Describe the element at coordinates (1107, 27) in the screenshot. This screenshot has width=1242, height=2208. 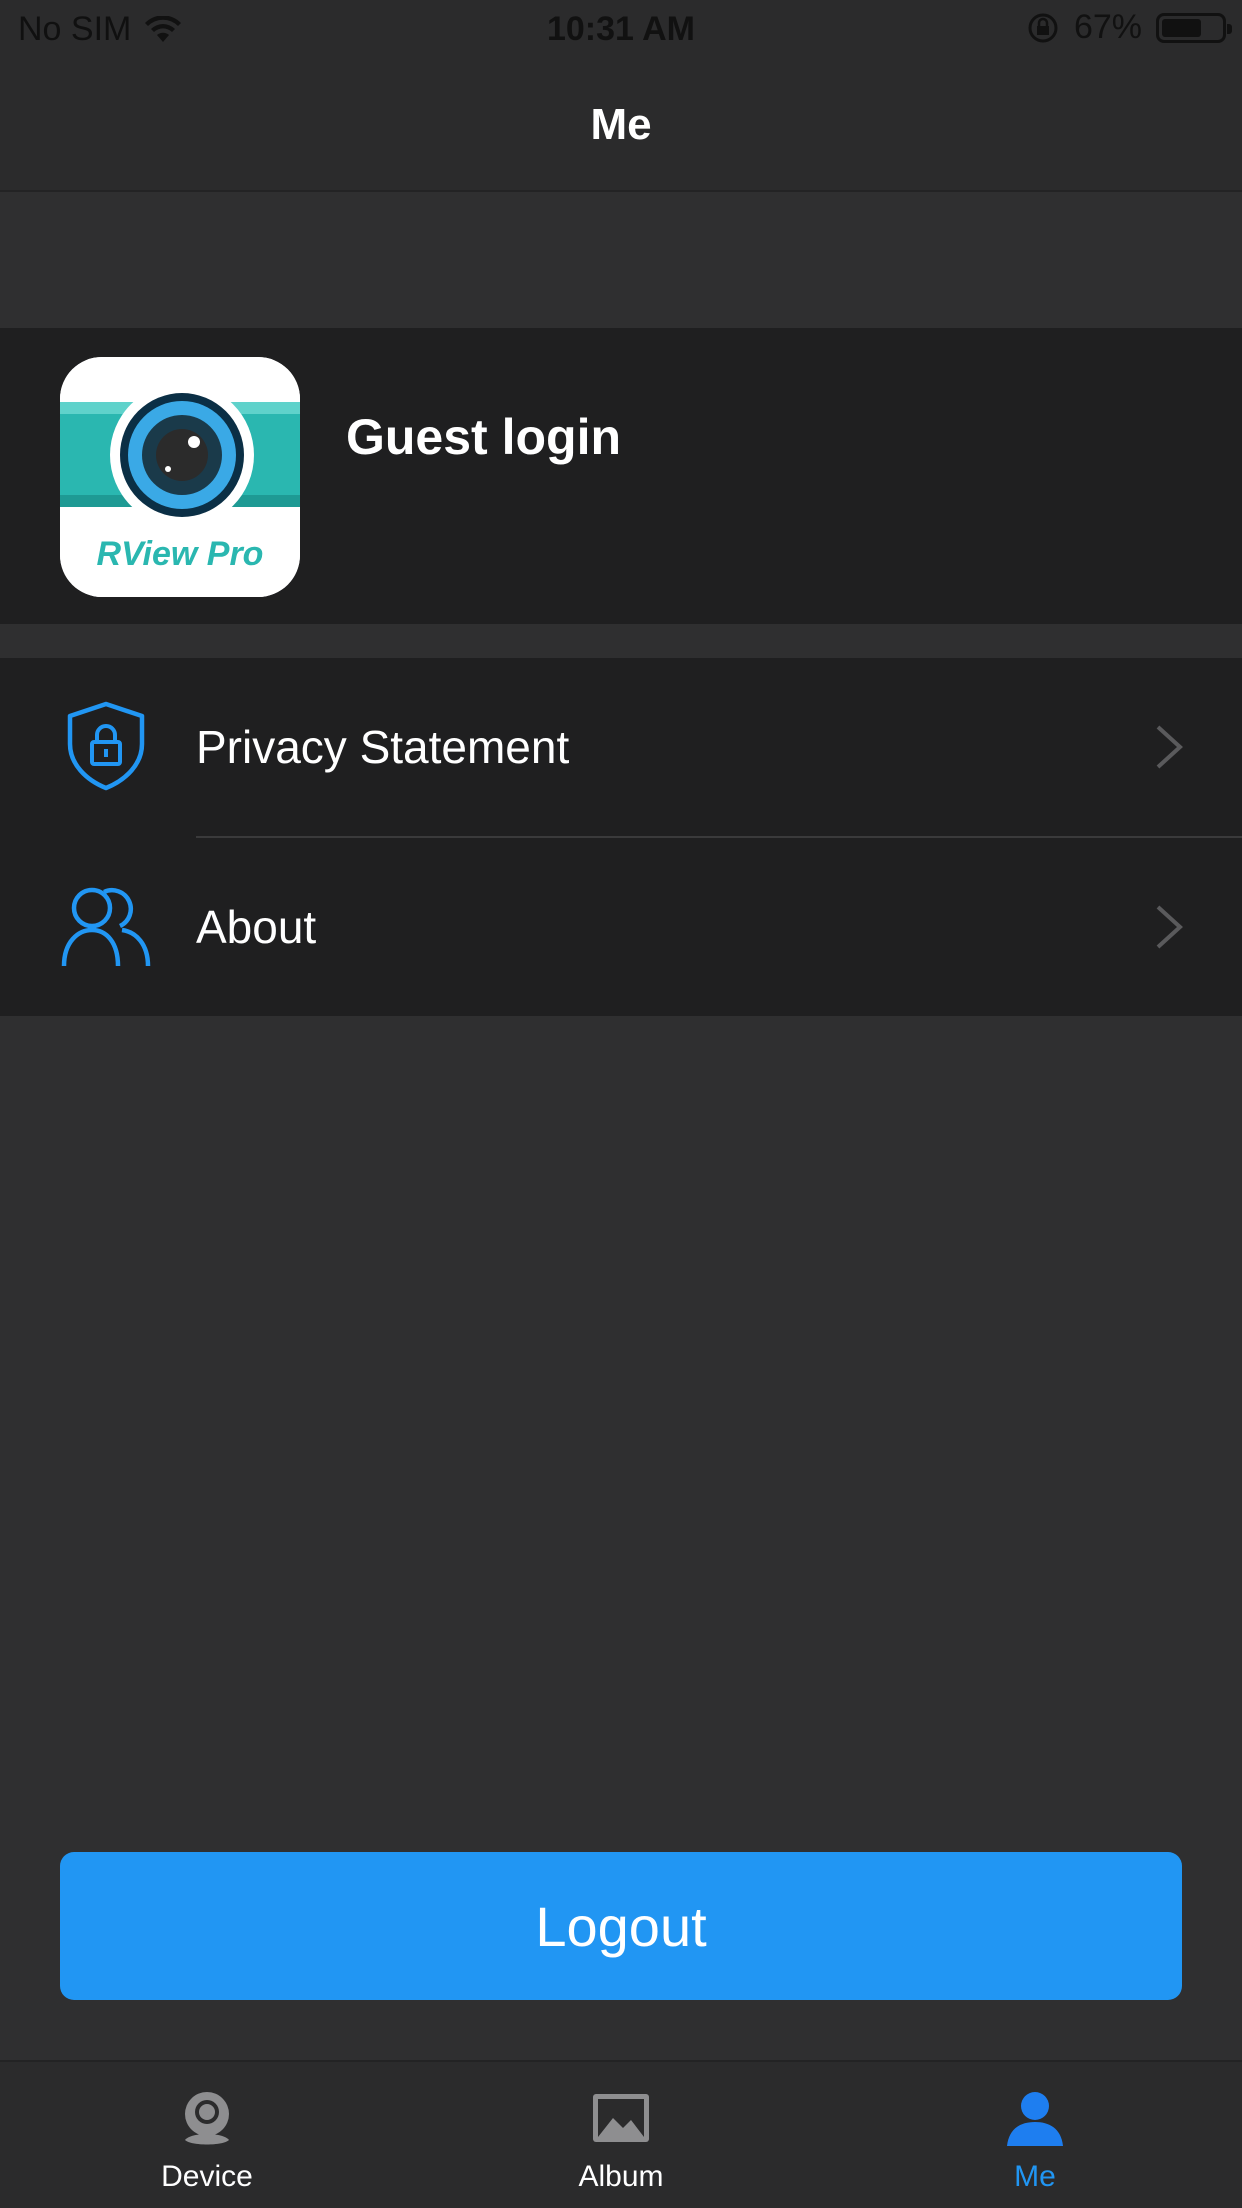
I see `battery-percent: 67%` at that location.